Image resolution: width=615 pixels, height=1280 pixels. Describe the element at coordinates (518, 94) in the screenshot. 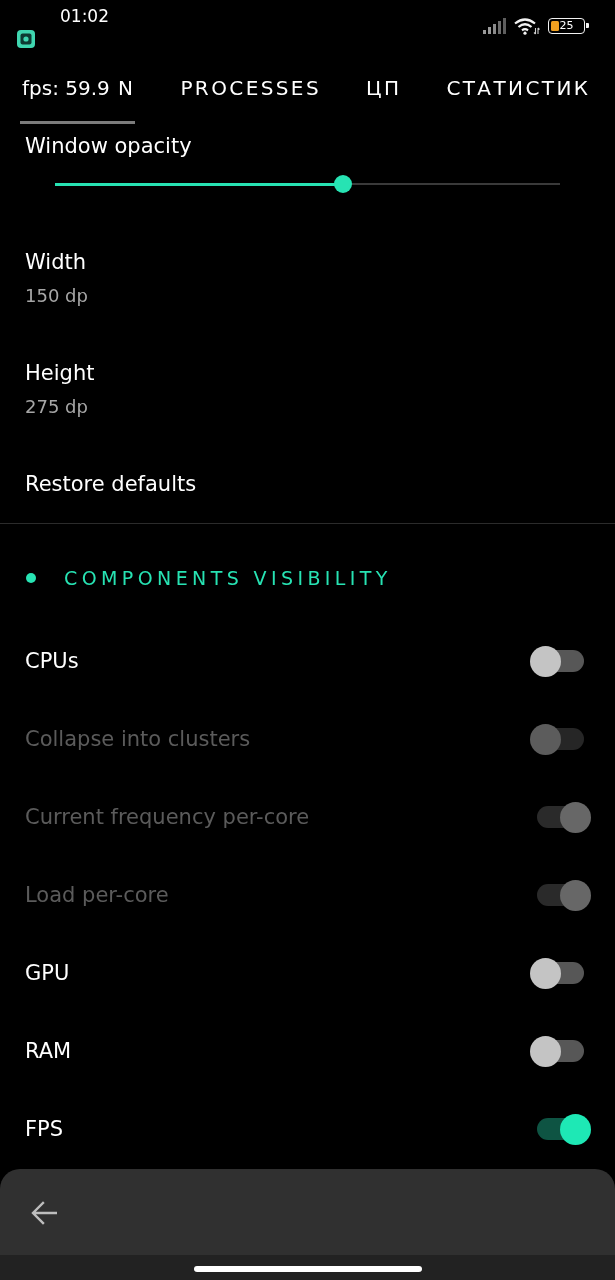

I see `tab: СТАТИСТИК` at that location.